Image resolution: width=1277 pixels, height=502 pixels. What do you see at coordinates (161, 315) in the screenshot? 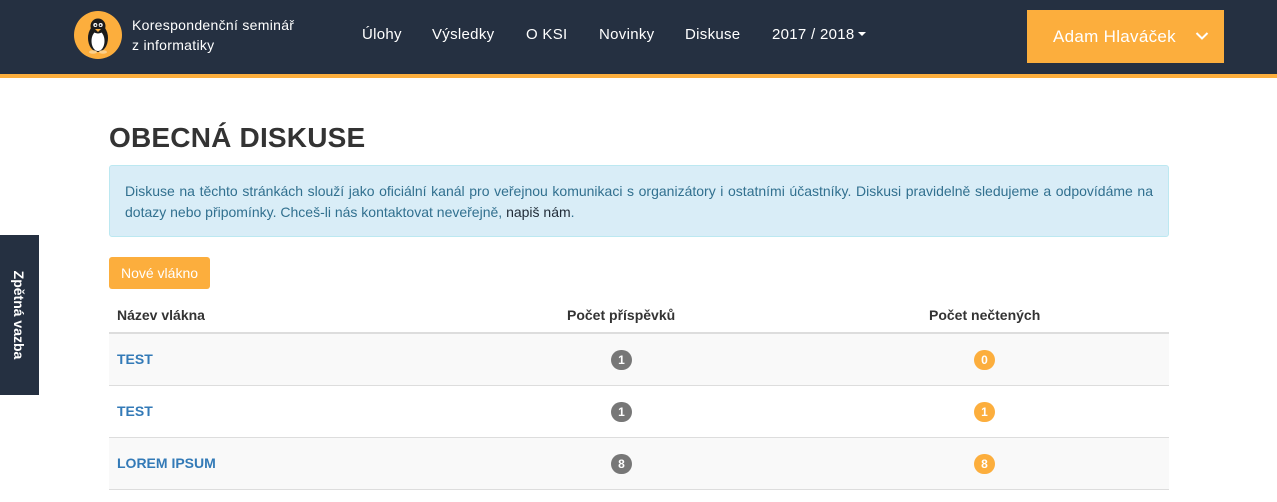
I see `column-header-name: Název vlákna` at bounding box center [161, 315].